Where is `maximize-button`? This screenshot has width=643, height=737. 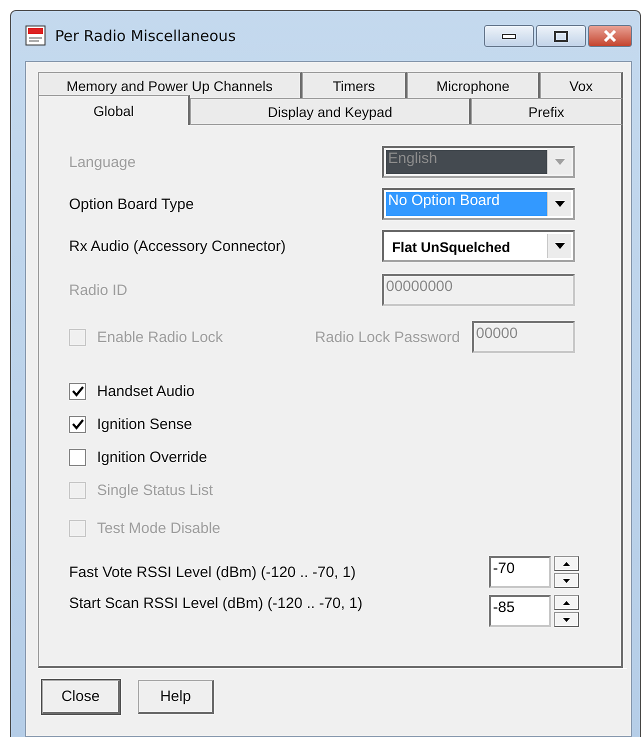 maximize-button is located at coordinates (561, 36).